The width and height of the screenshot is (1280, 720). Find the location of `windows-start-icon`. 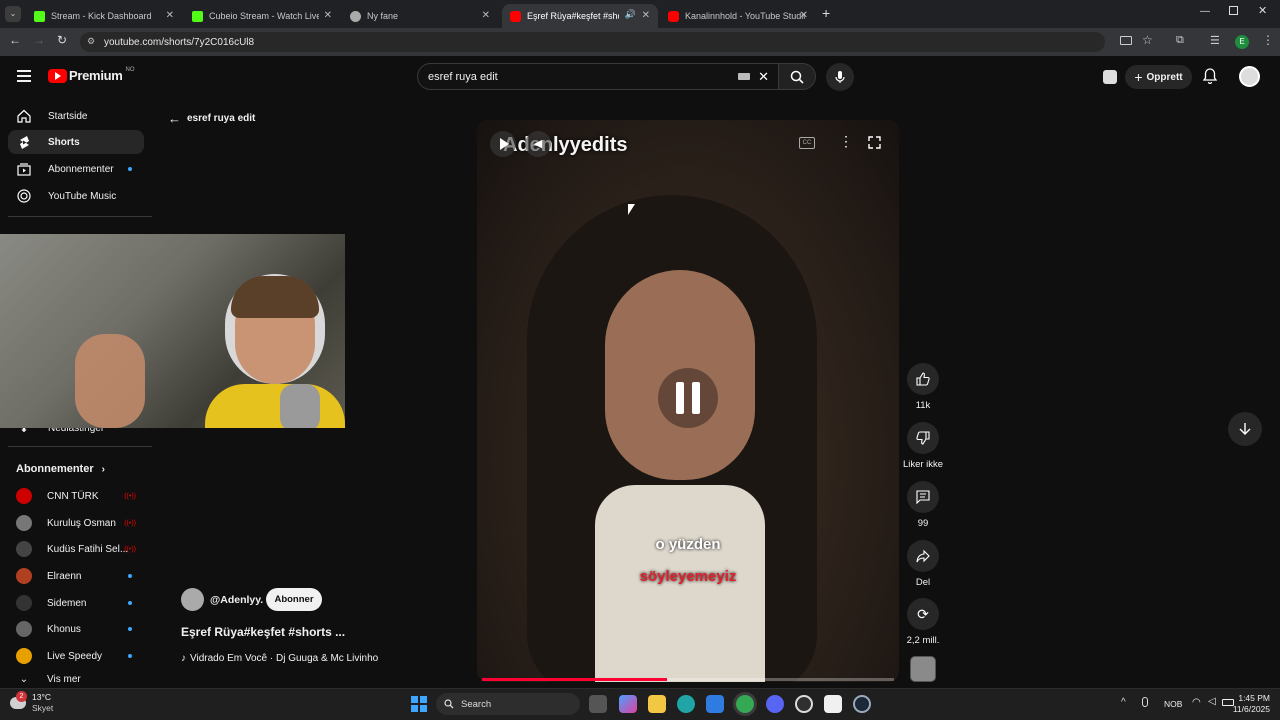

windows-start-icon is located at coordinates (419, 704).